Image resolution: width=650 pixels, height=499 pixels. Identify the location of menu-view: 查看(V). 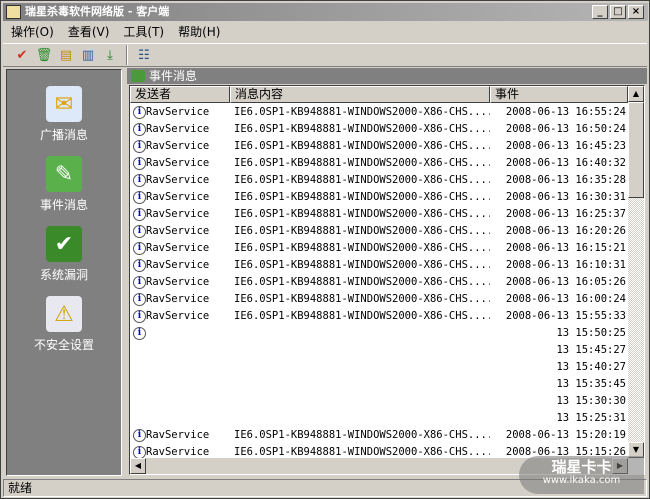
(89, 32).